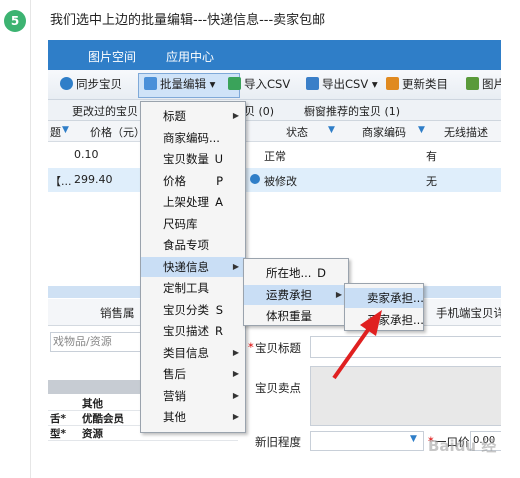 Image resolution: width=520 pixels, height=478 pixels. Describe the element at coordinates (357, 345) in the screenshot. I see `red-arrow-annotation` at that location.